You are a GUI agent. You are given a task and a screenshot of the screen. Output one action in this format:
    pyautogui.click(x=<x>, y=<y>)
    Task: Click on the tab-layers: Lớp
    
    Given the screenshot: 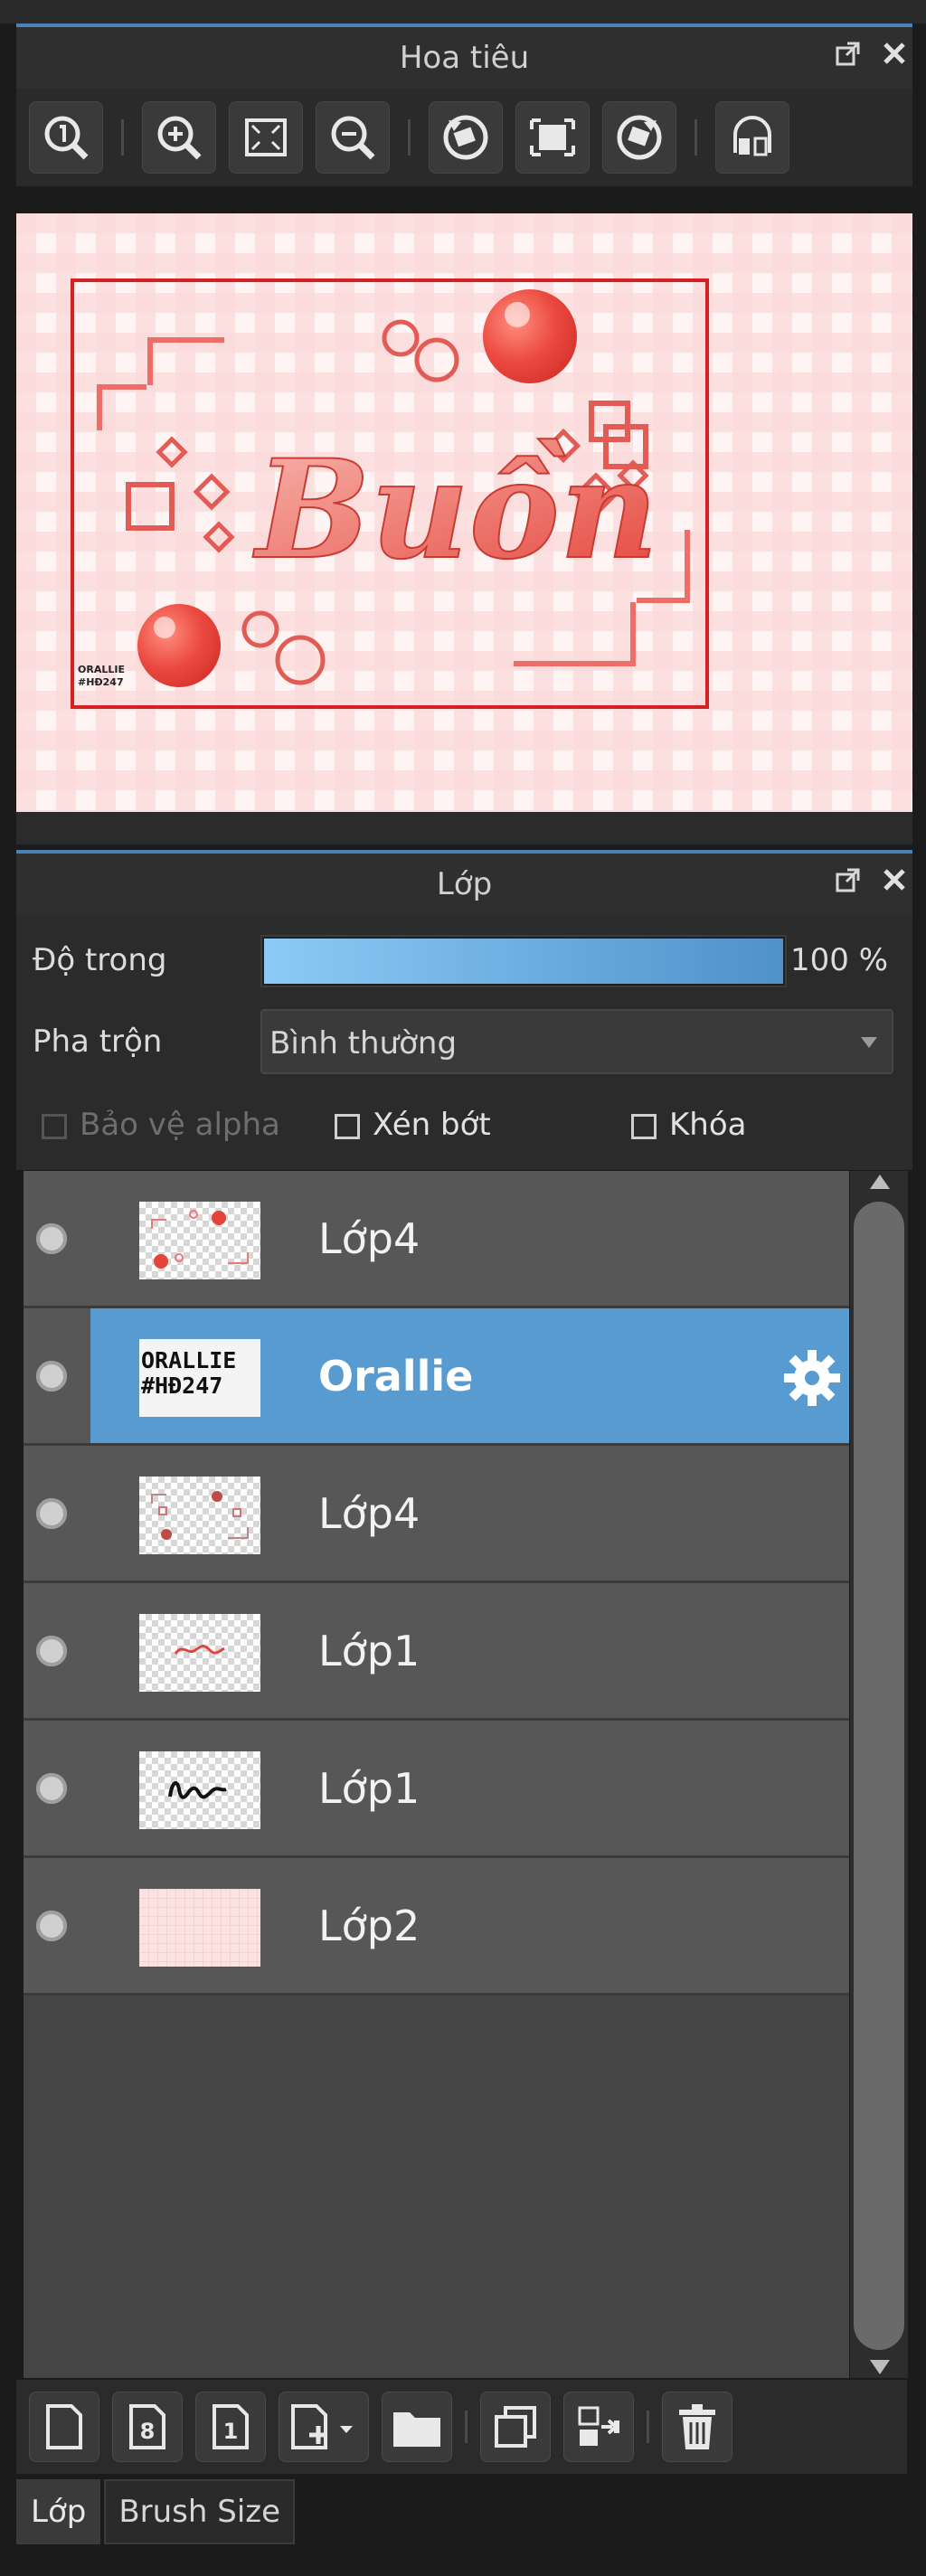 What is the action you would take?
    pyautogui.click(x=58, y=2511)
    